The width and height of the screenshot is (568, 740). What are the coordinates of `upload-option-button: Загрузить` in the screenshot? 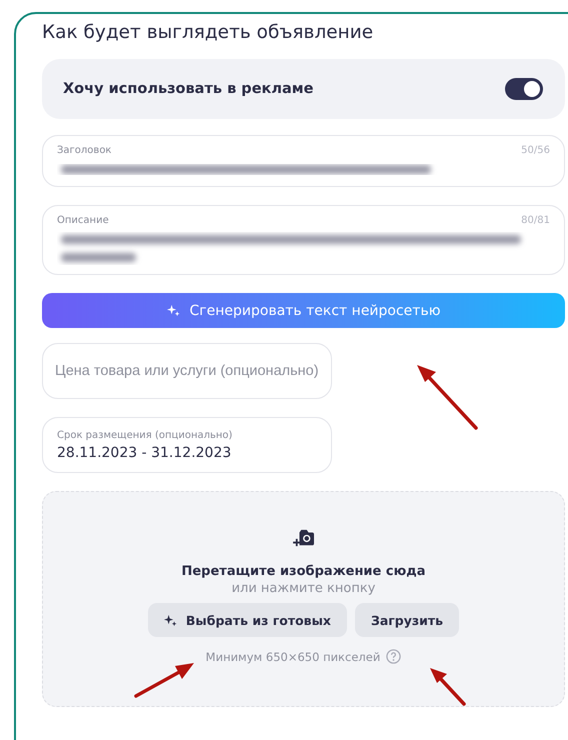 It's located at (407, 620).